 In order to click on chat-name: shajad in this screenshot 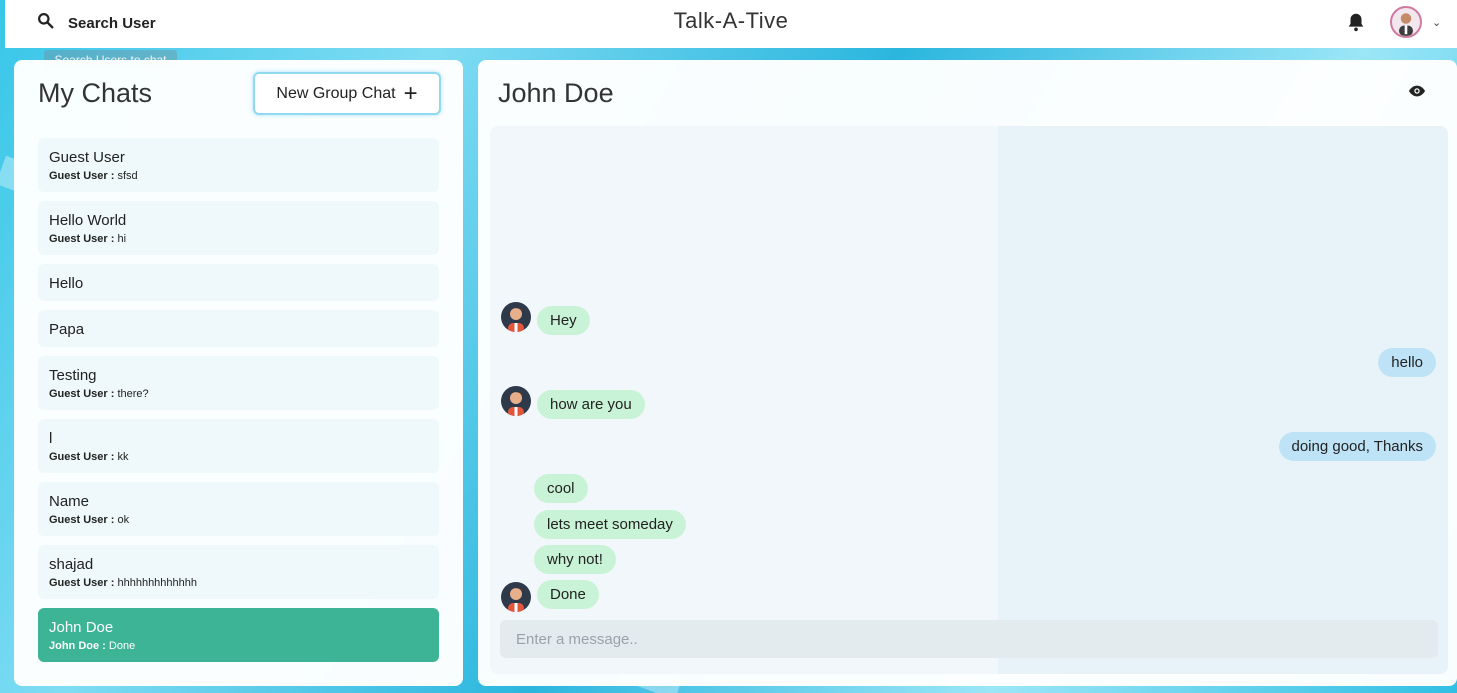, I will do `click(71, 564)`.